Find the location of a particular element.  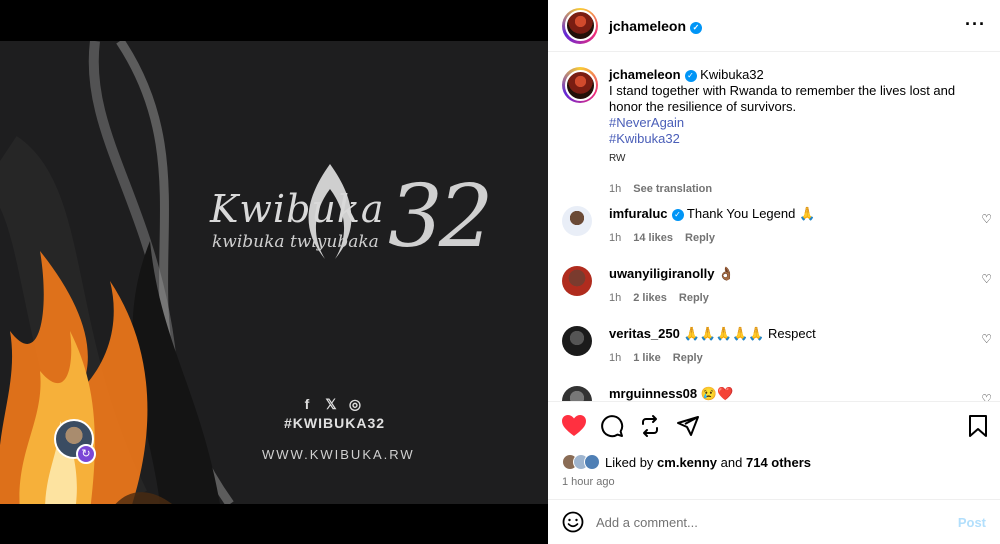

media-website: WWW.KWIBUKA.RW is located at coordinates (338, 454).